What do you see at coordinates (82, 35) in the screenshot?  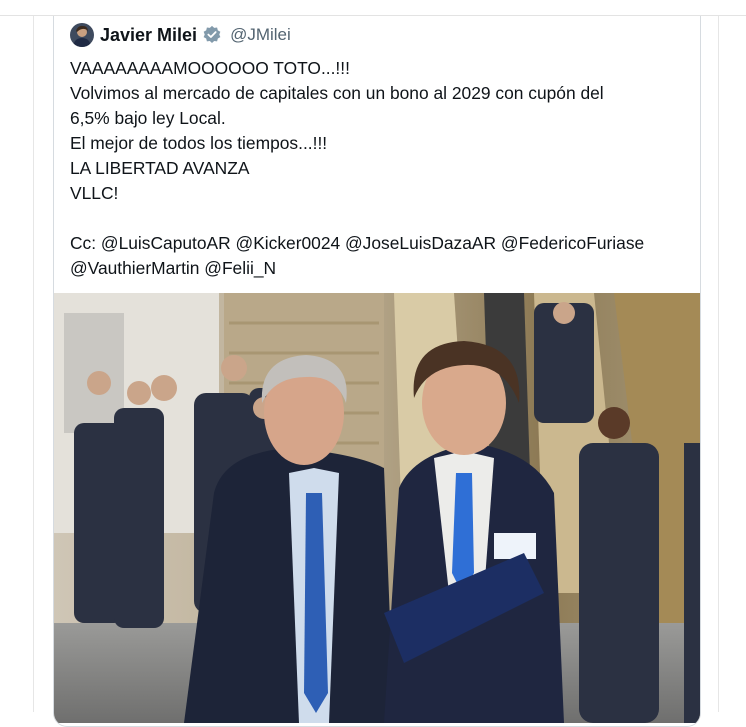 I see `author-avatar` at bounding box center [82, 35].